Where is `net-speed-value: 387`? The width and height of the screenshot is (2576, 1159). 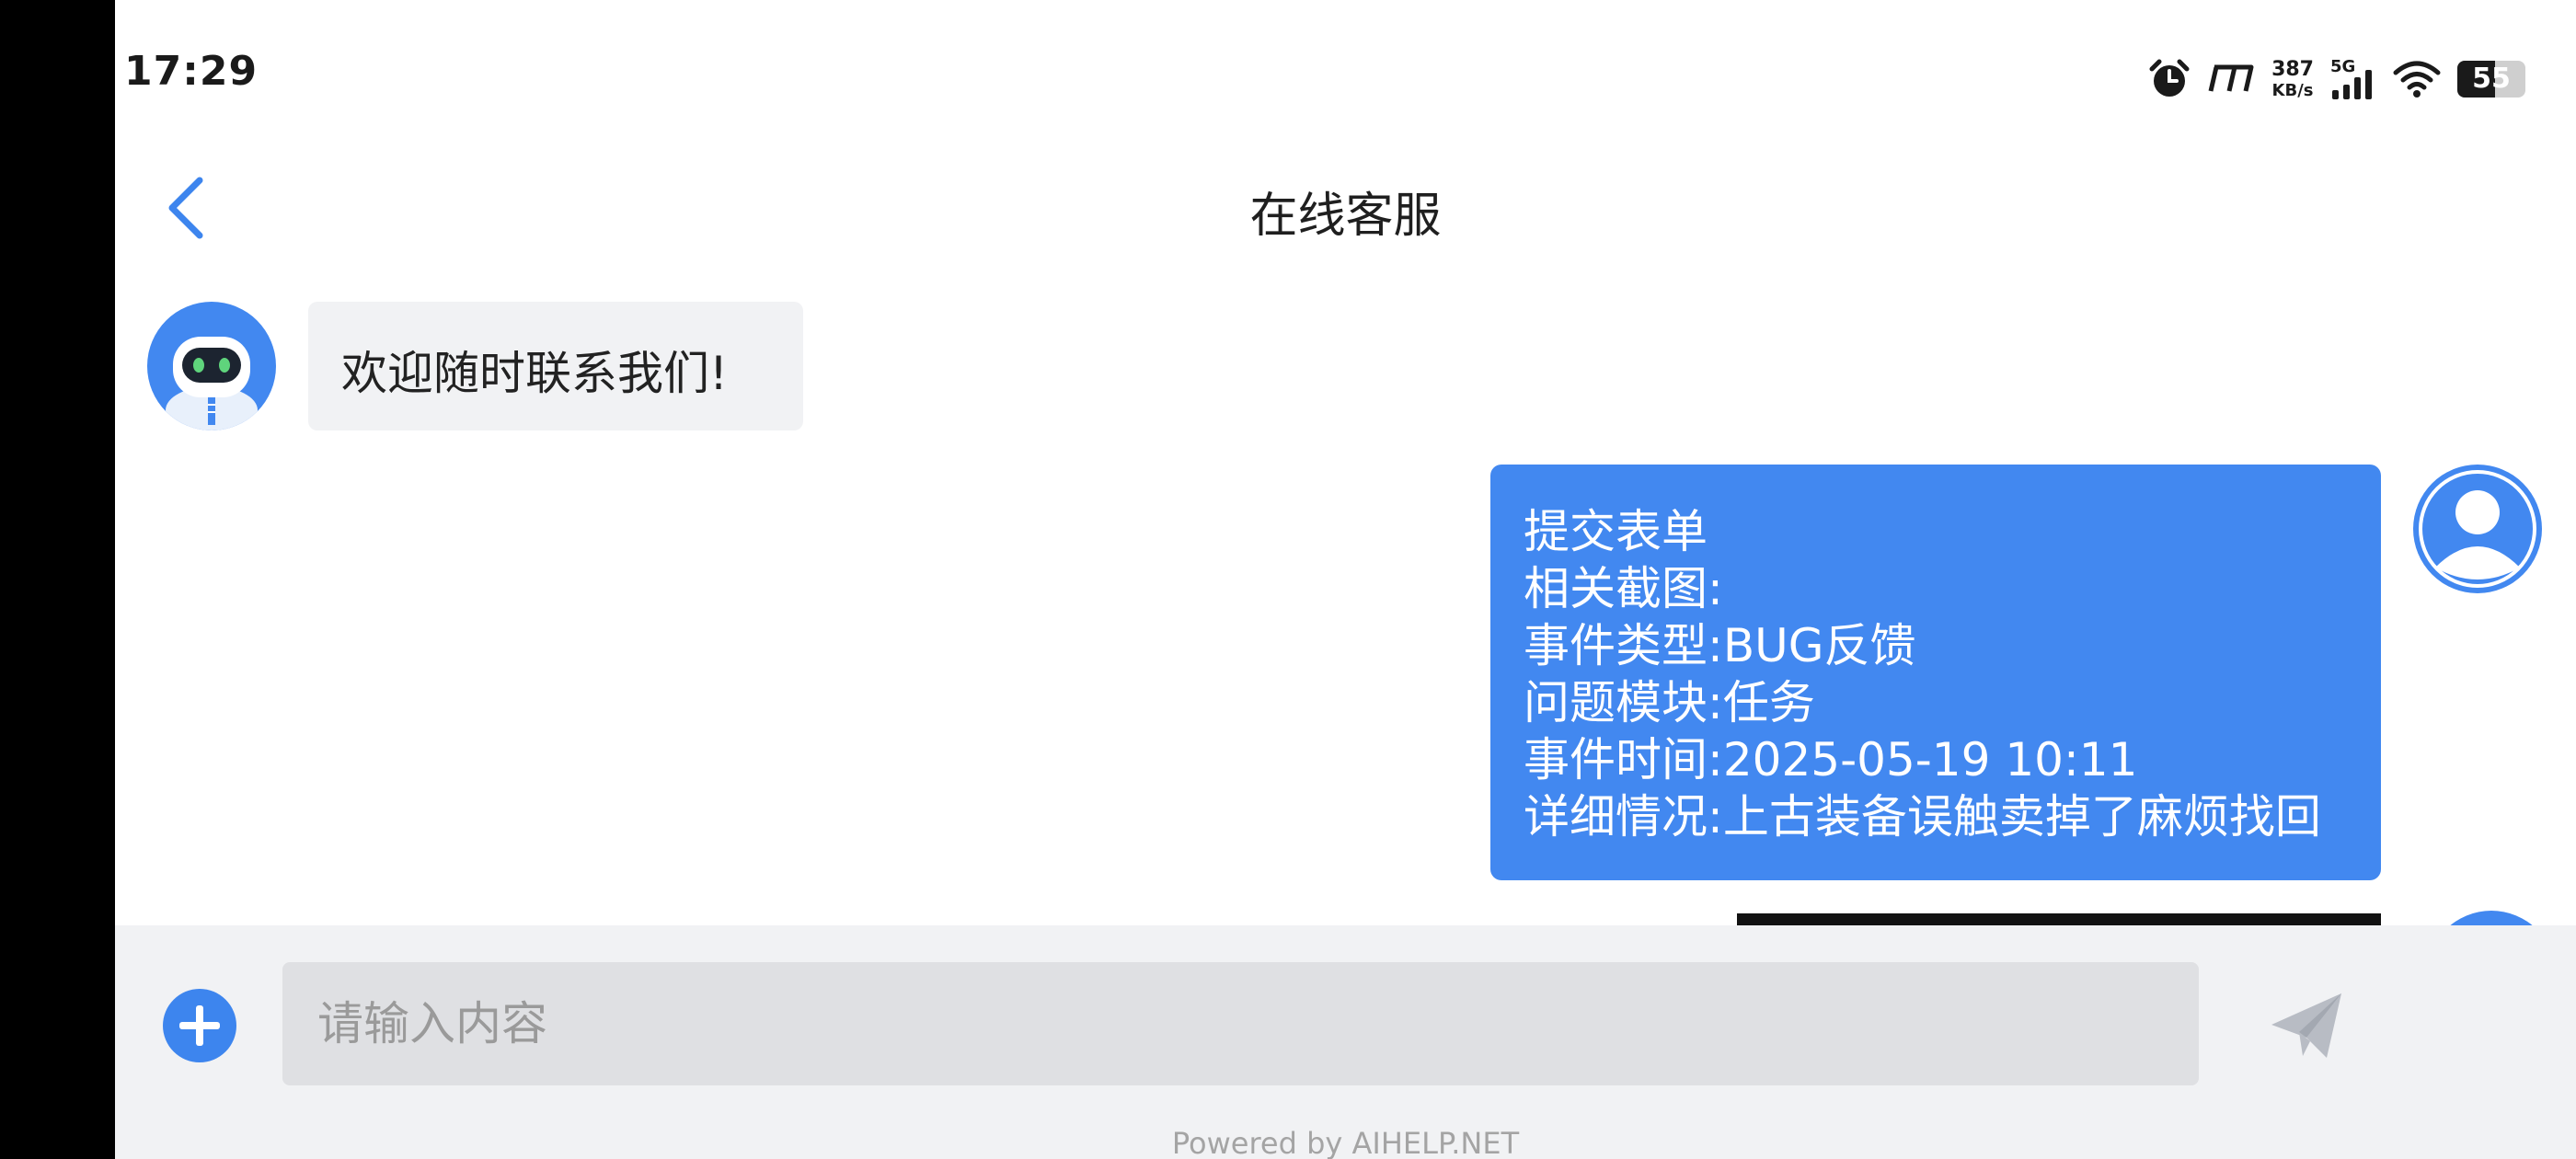
net-speed-value: 387 is located at coordinates (2292, 69).